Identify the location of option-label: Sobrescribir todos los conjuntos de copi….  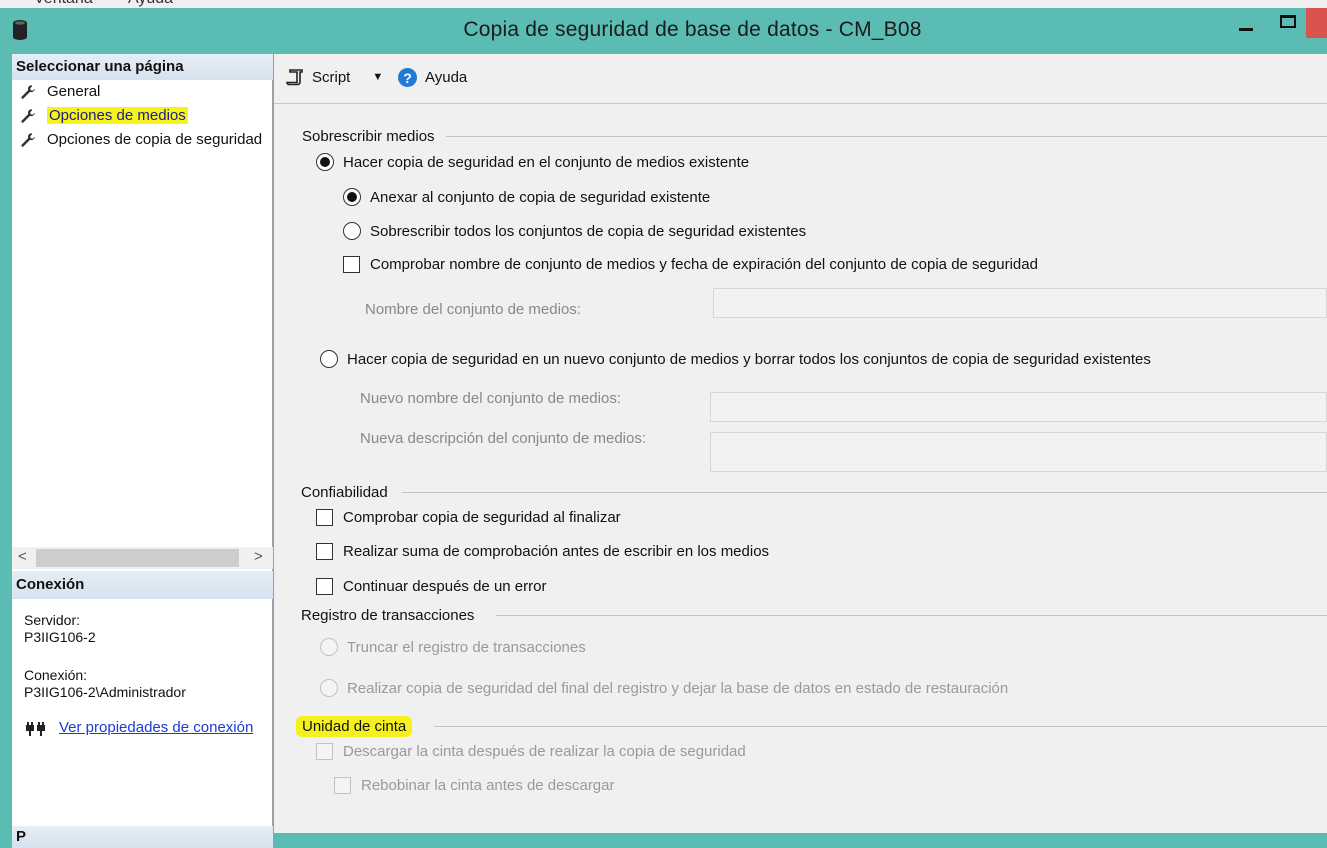
(588, 231).